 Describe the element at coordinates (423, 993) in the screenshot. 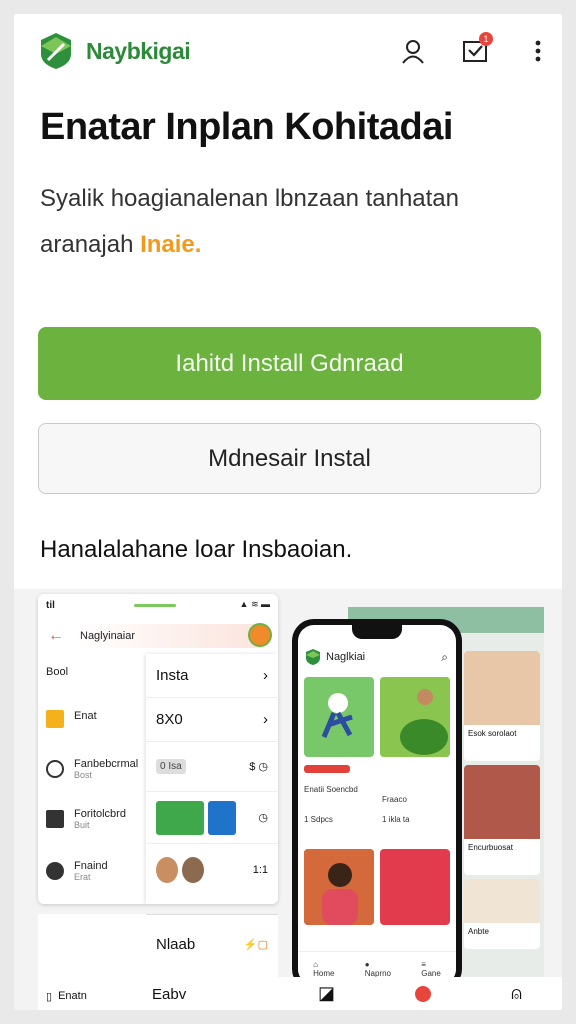

I see `notification-icon` at that location.